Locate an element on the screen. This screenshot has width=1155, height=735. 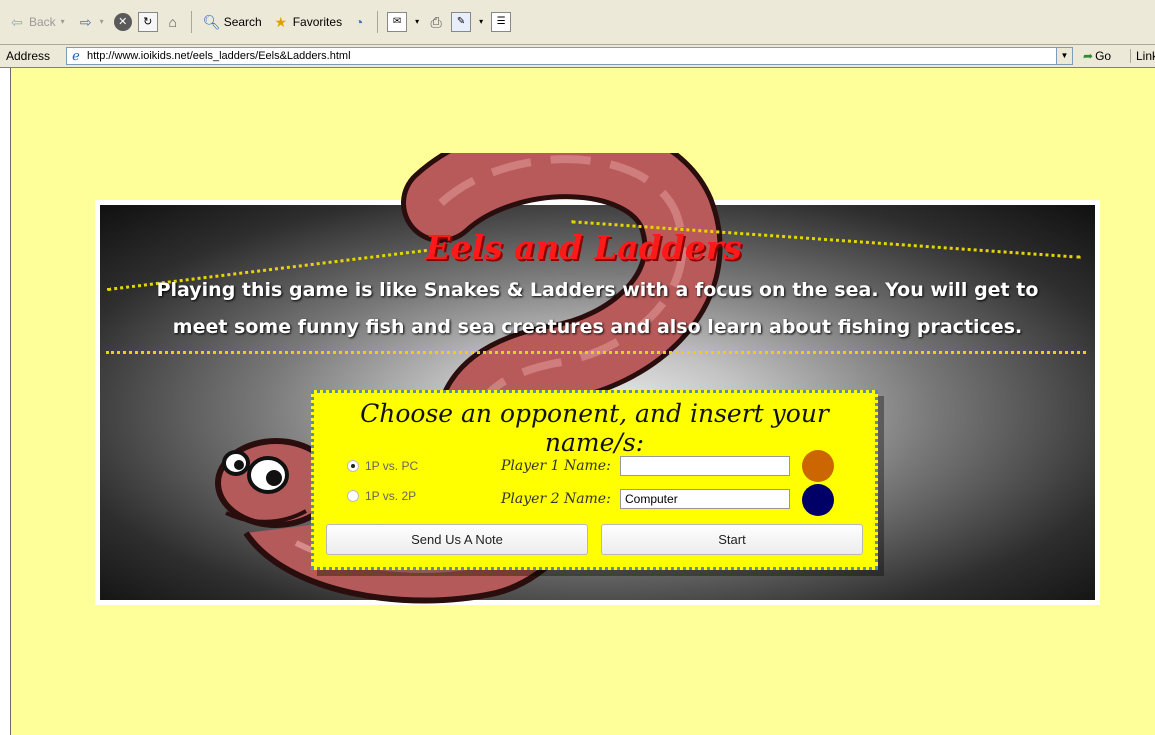
back-button: ⇦ Back ▾ is located at coordinates (37, 22).